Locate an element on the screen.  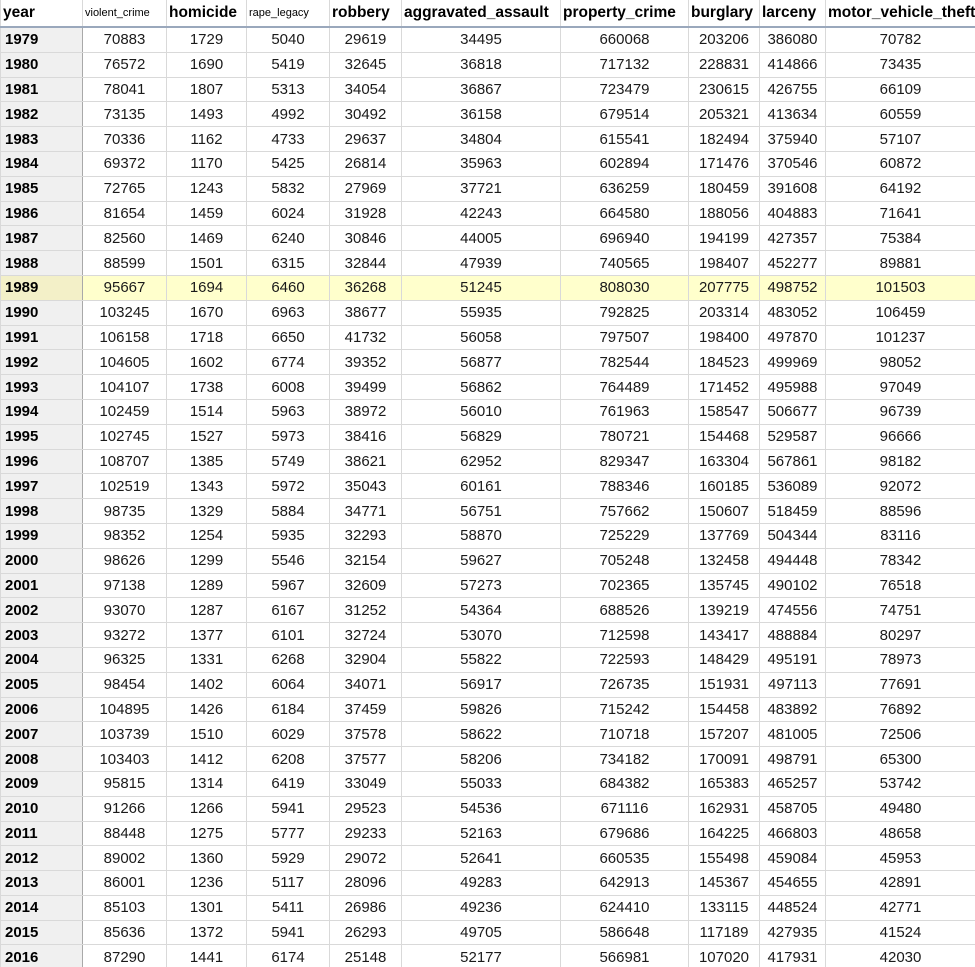
table-cell-violent-crime: 104107 is located at coordinates (124, 387).